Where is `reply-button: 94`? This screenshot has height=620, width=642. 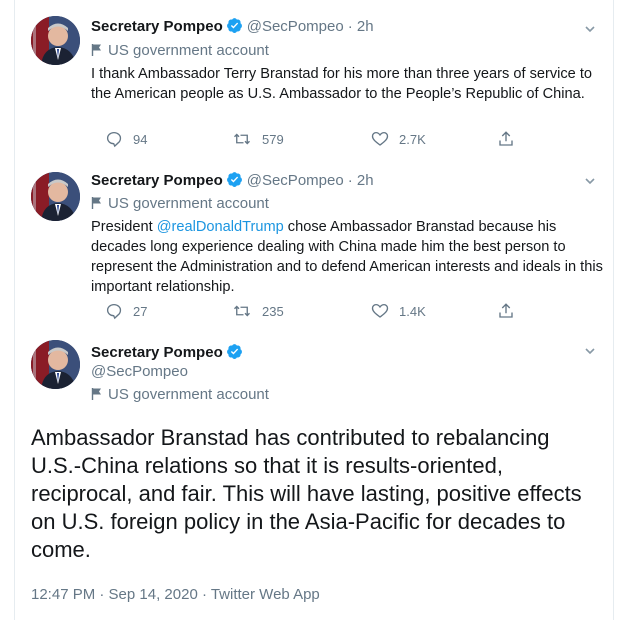 reply-button: 94 is located at coordinates (126, 139).